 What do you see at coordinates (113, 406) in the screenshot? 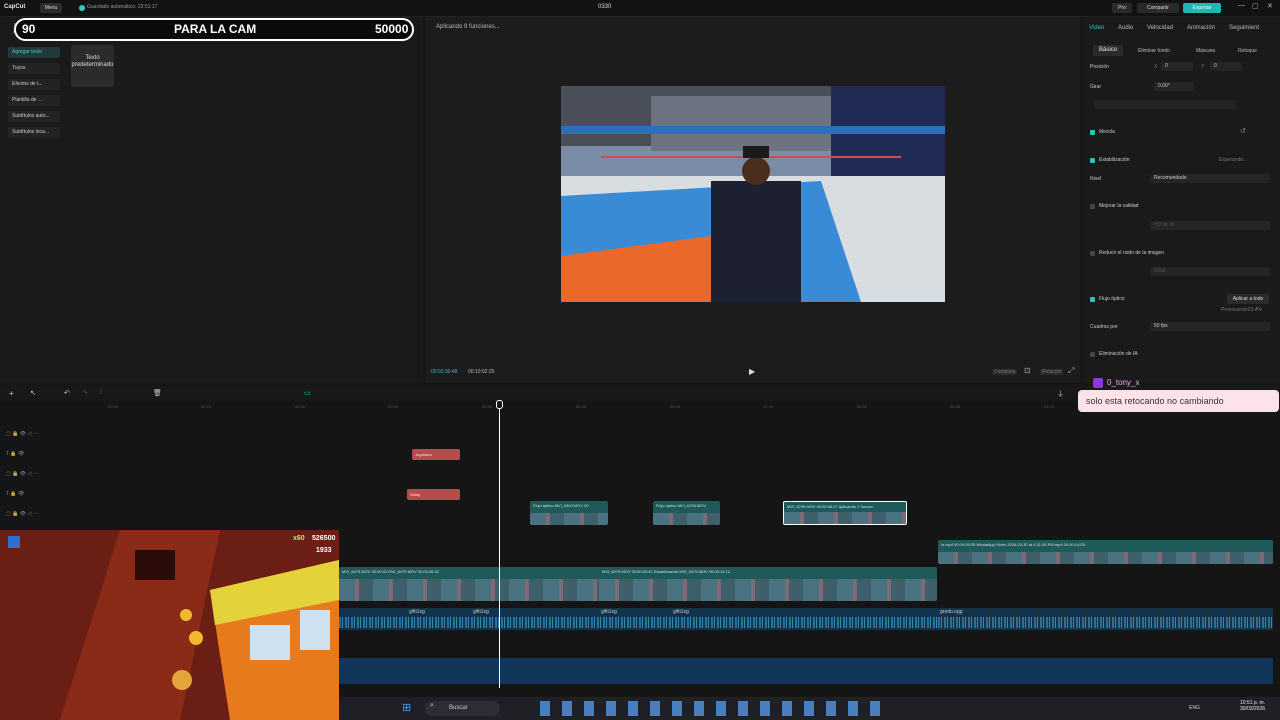
I see `ruler-tick: 00:10` at bounding box center [113, 406].